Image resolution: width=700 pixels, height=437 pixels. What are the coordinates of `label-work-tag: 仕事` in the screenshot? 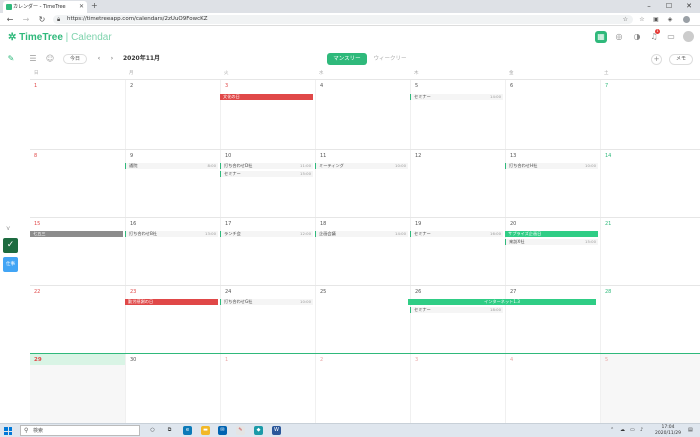 It's located at (10, 264).